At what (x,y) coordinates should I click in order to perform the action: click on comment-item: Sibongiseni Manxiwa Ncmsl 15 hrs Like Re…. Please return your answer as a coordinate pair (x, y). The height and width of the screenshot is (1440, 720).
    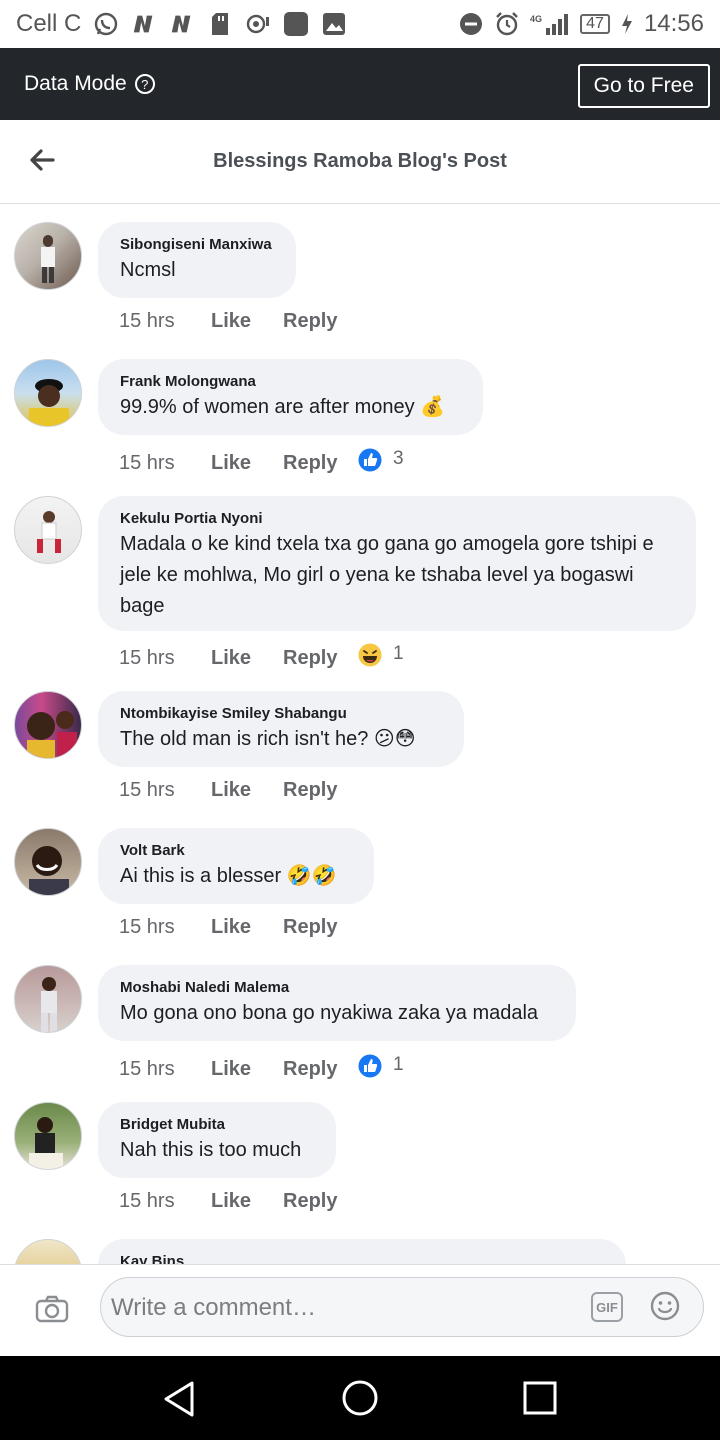
    Looking at the image, I should click on (360, 272).